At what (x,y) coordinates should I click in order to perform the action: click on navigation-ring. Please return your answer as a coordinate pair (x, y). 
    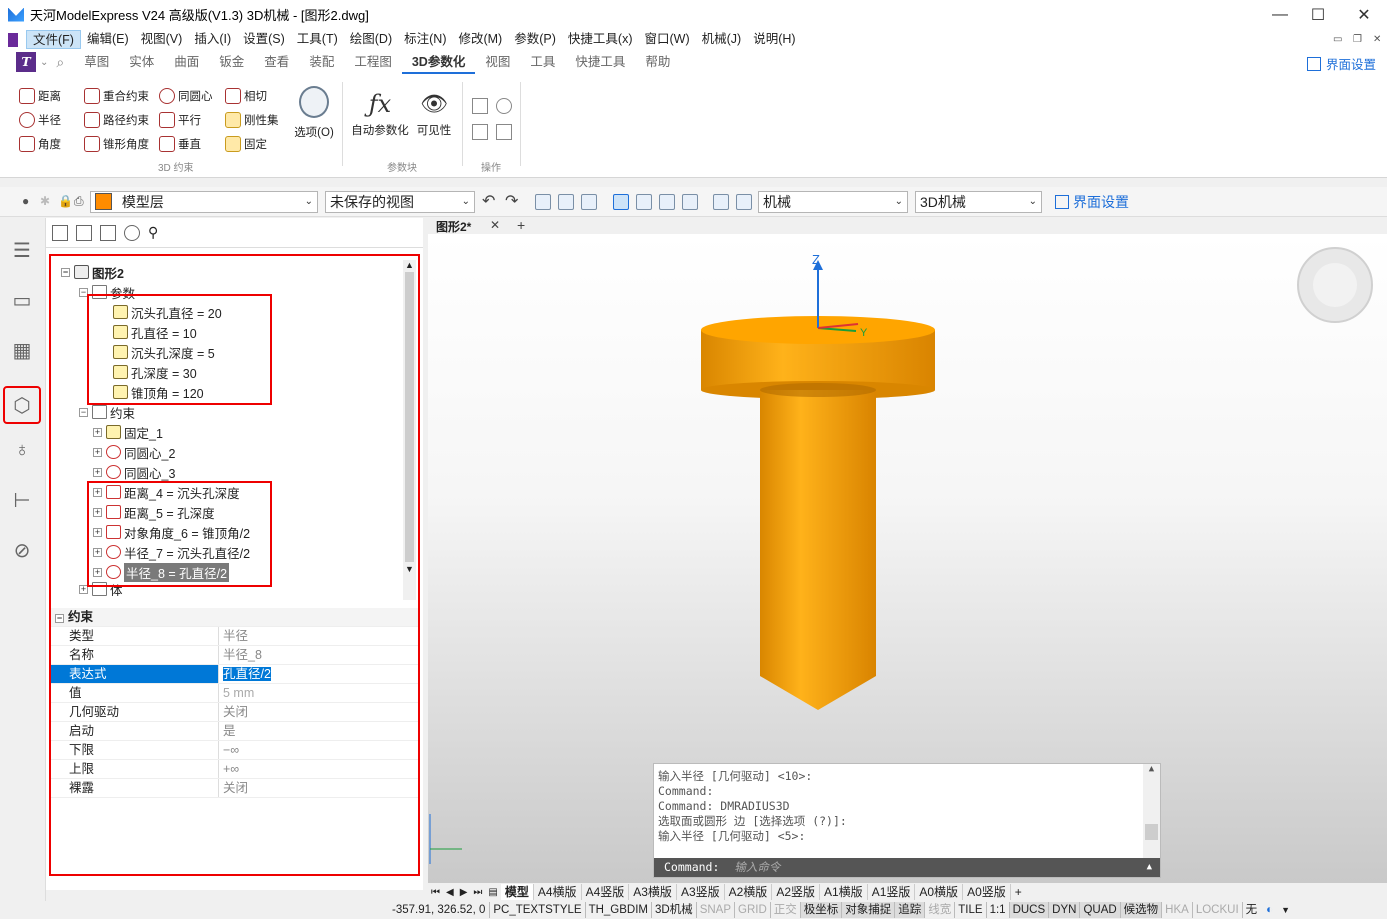
    Looking at the image, I should click on (1335, 285).